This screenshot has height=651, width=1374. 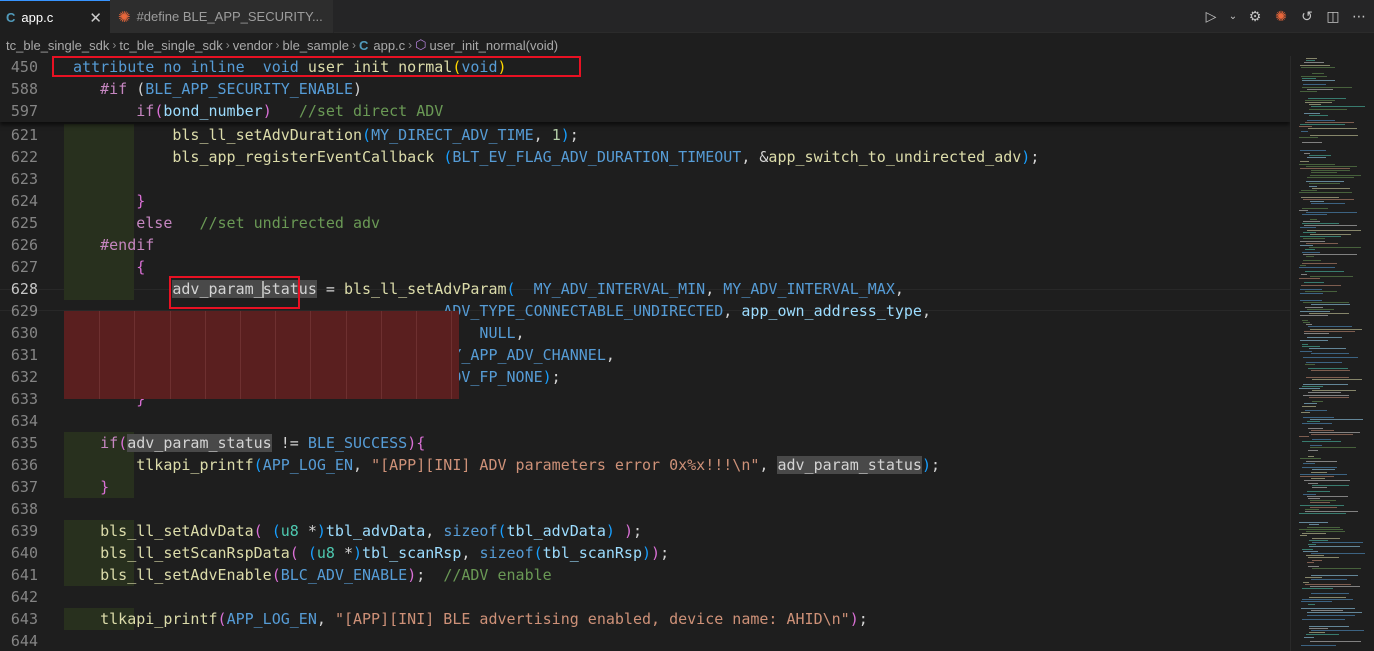 I want to click on chevron-right-icon: ›, so click(x=410, y=45).